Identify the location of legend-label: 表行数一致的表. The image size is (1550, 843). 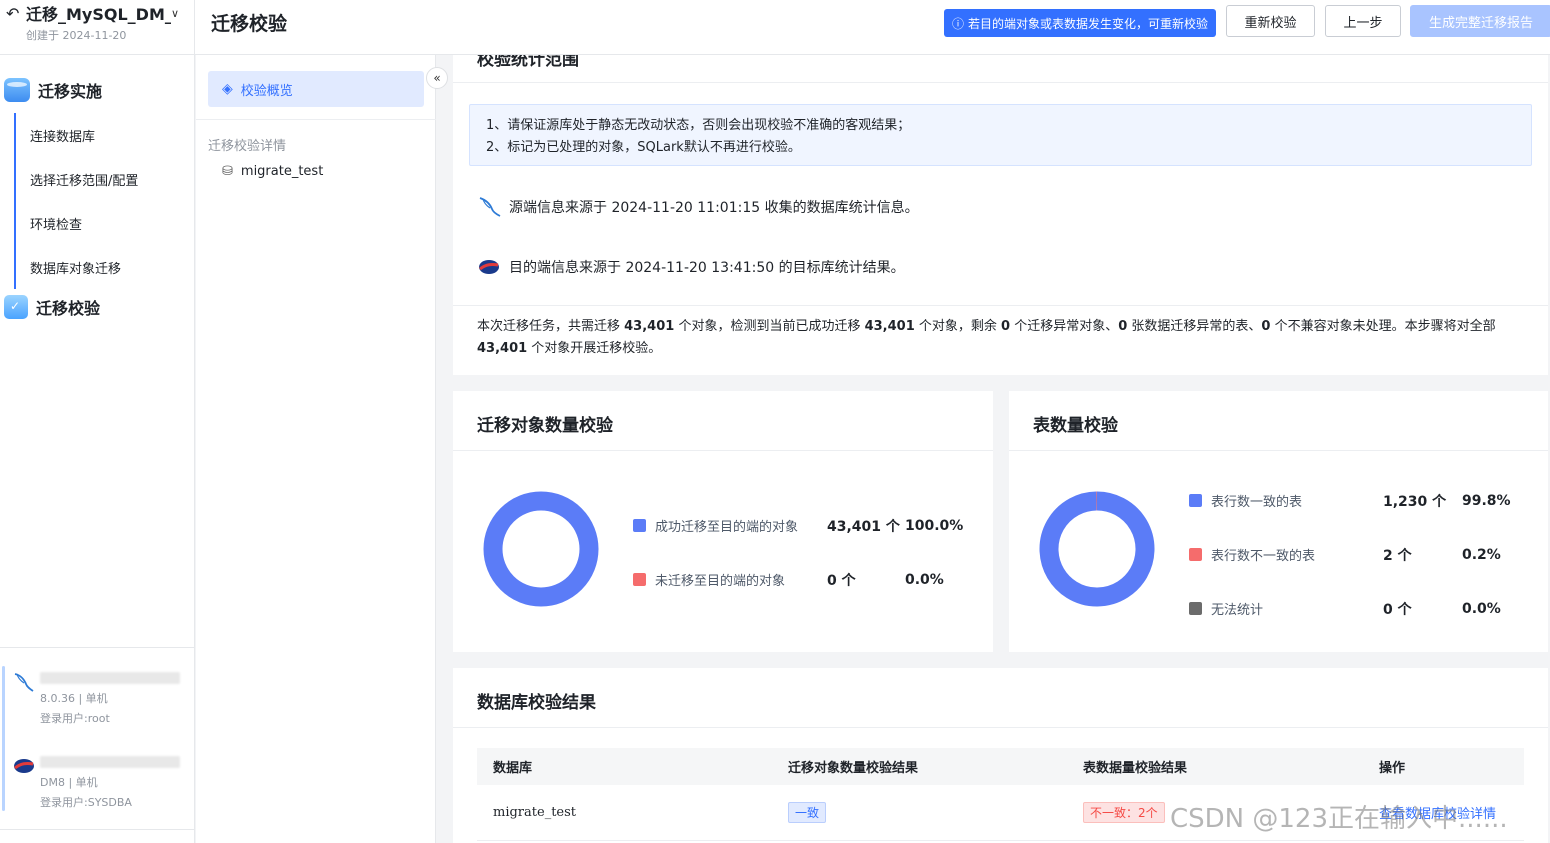
(1257, 502).